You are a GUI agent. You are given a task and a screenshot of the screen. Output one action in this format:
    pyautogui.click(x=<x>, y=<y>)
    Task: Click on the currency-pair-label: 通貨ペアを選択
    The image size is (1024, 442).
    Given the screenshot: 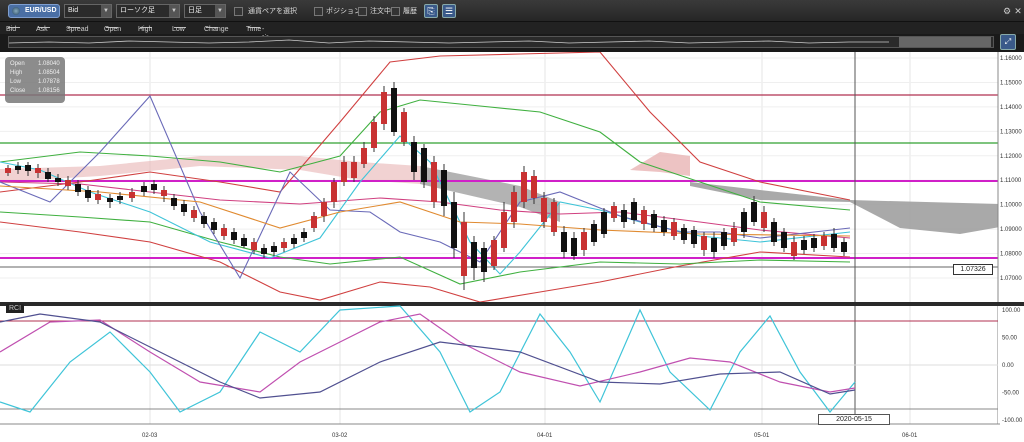 What is the action you would take?
    pyautogui.click(x=272, y=14)
    